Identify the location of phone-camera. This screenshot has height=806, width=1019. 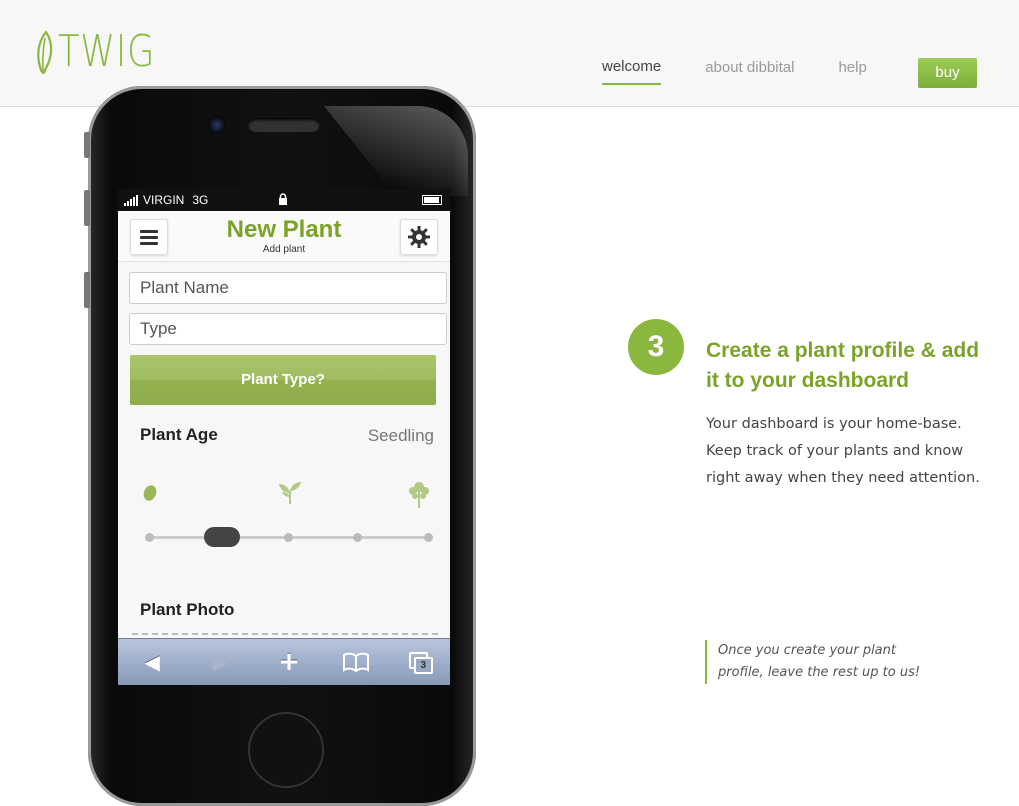
(217, 125).